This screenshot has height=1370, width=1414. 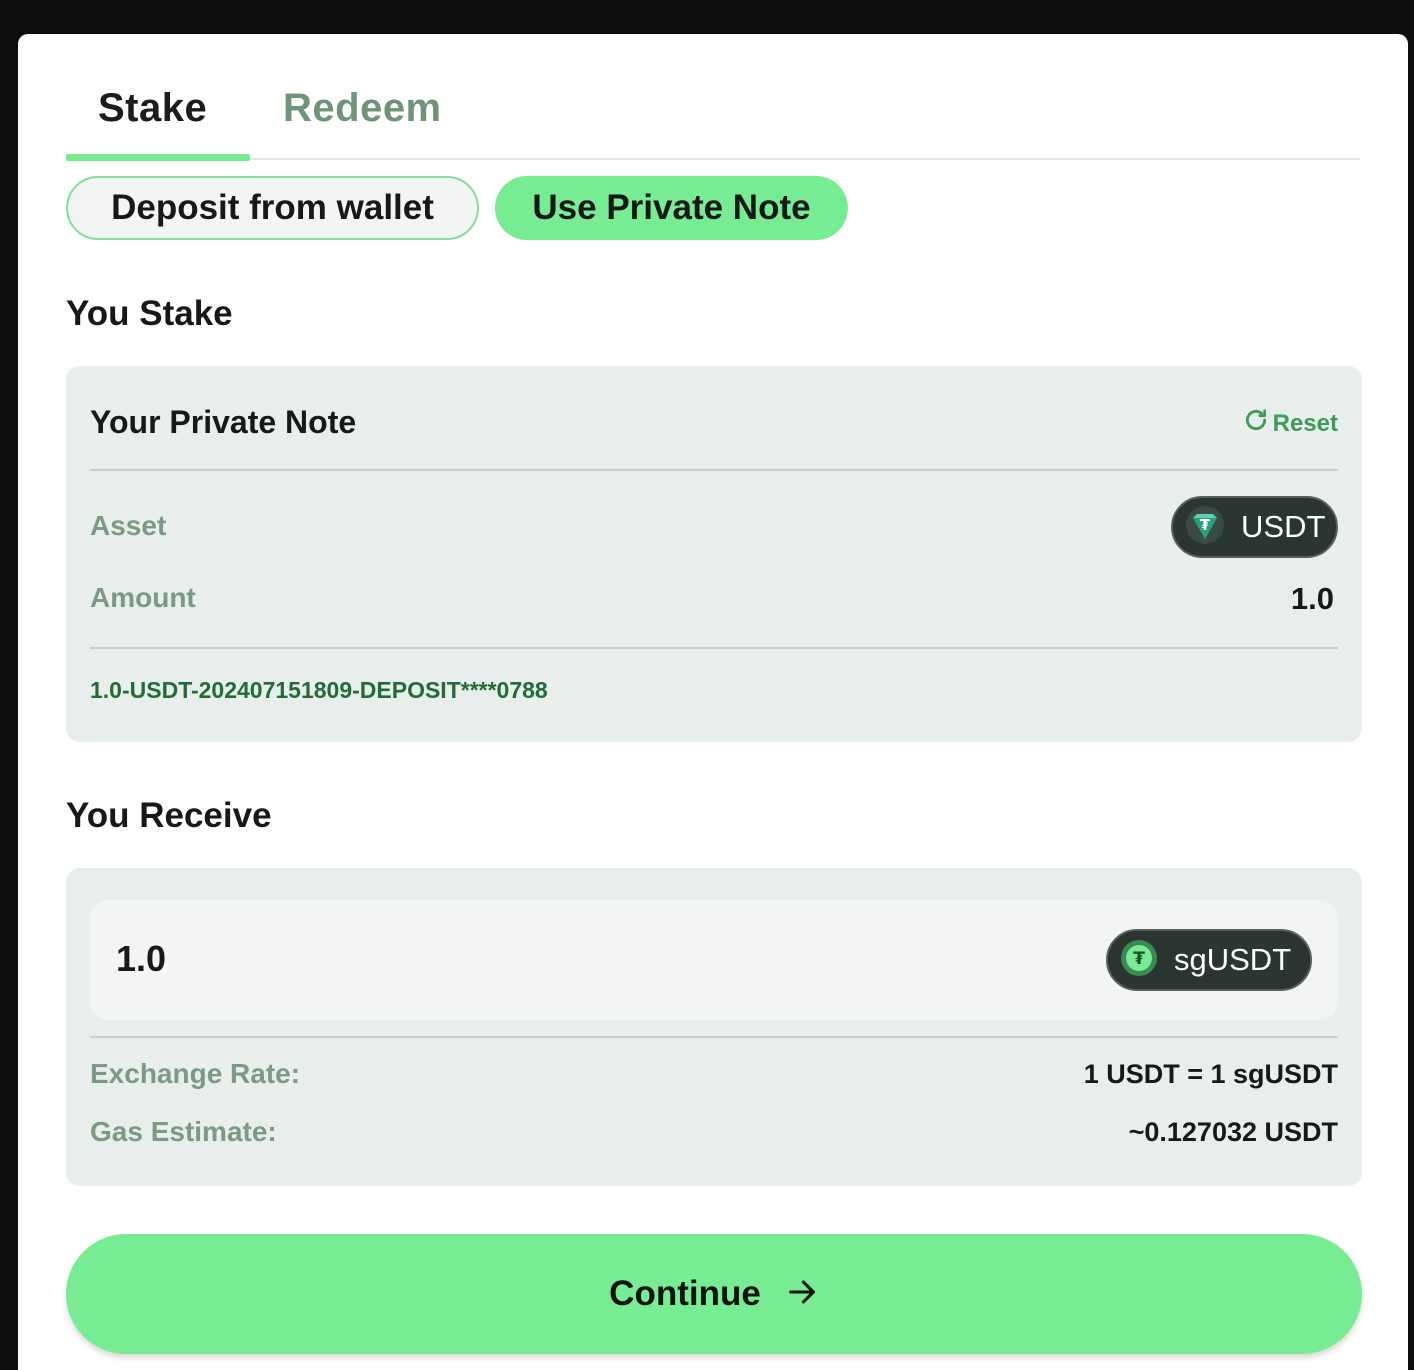 I want to click on amount-value: 1.0, so click(x=1312, y=598).